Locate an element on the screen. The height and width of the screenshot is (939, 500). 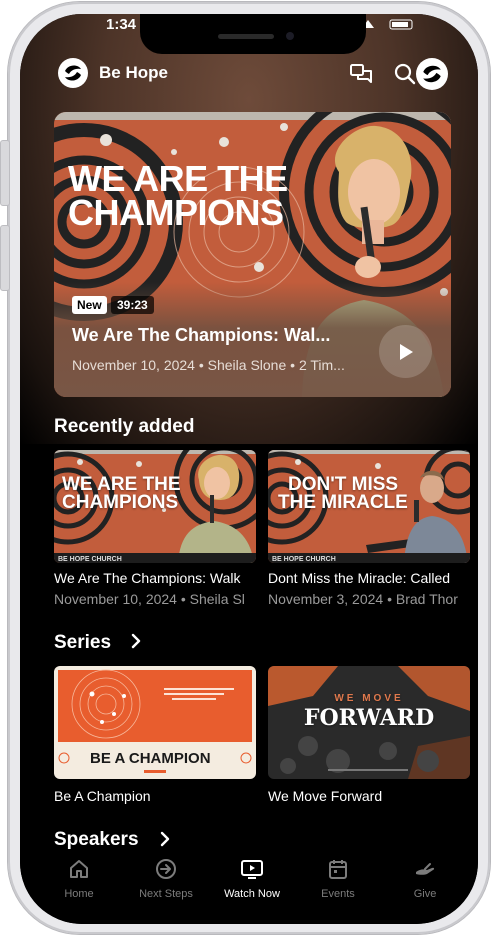
arrow-circle-icon is located at coordinates (166, 869).